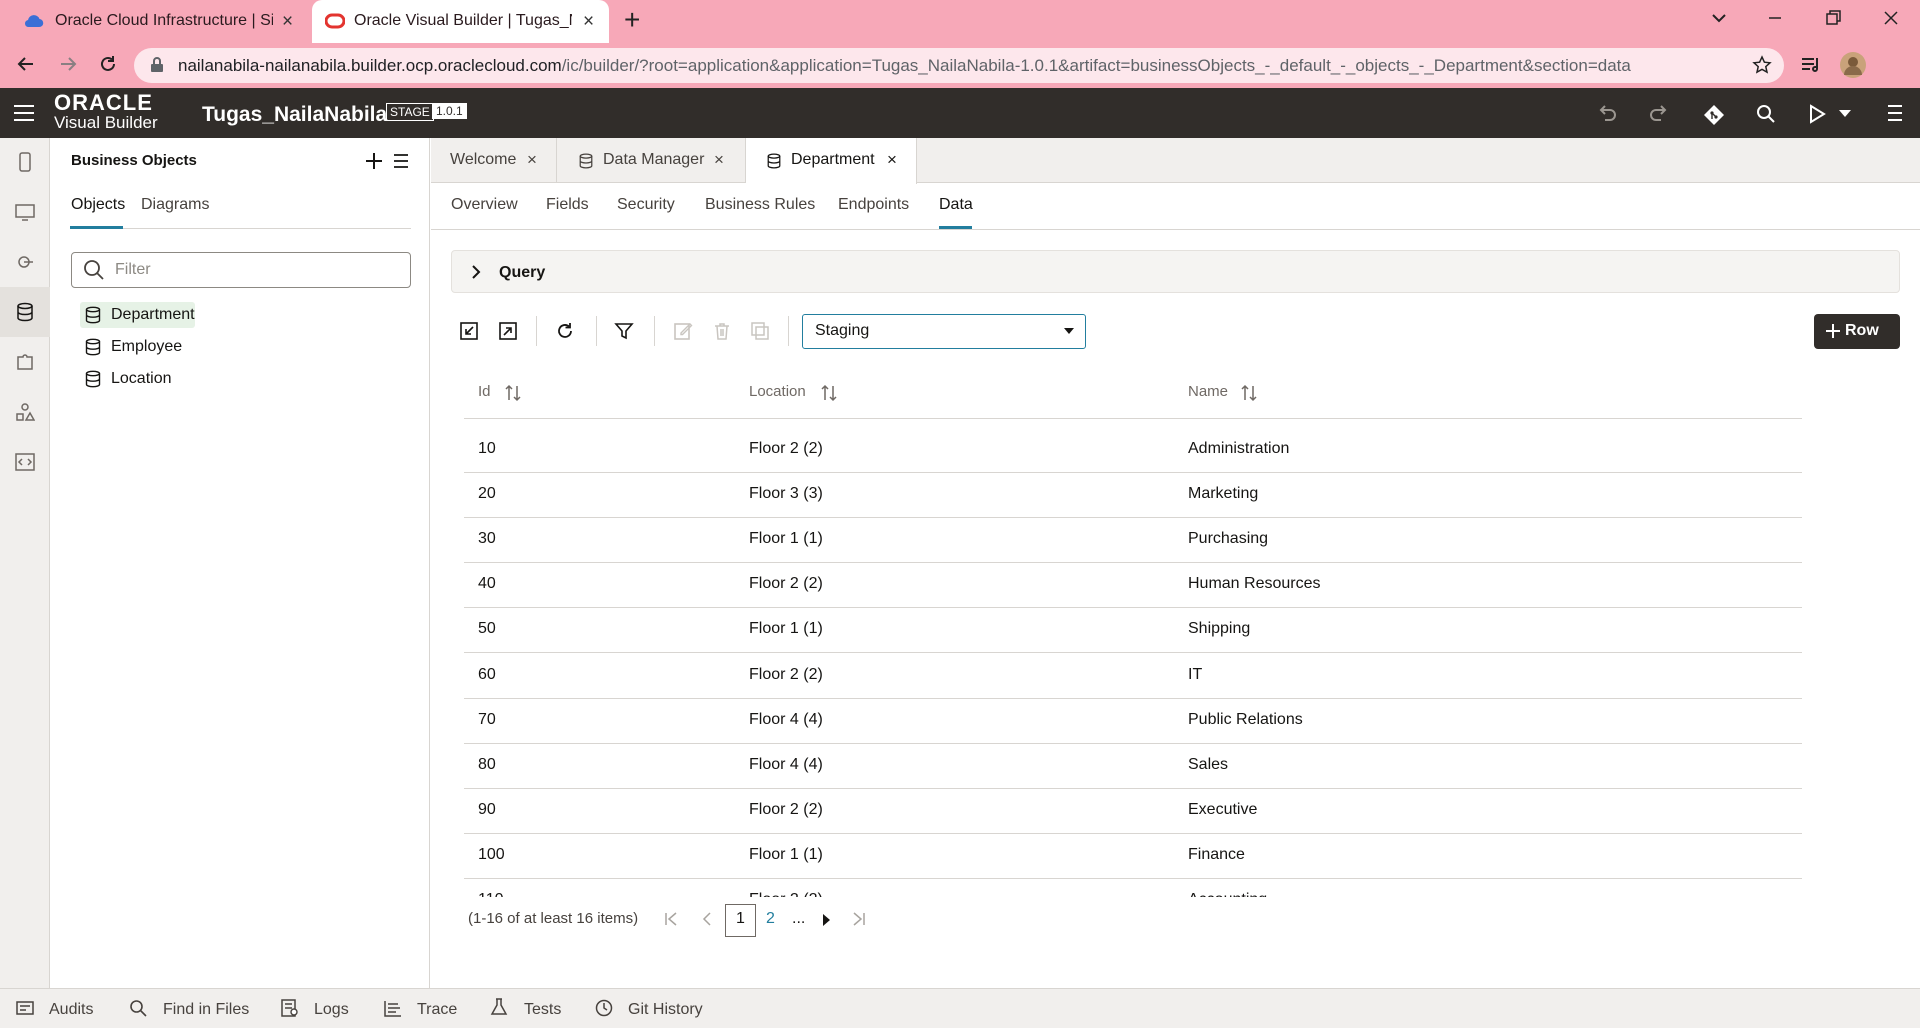  I want to click on tab-fields: Fields, so click(567, 205).